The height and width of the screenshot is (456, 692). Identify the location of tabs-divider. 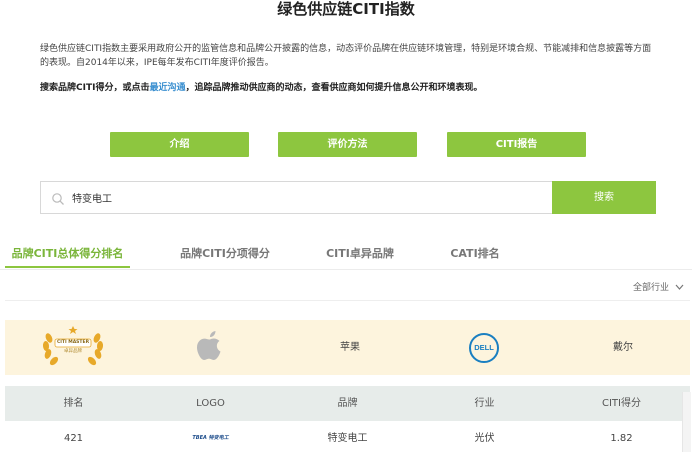
(346, 269).